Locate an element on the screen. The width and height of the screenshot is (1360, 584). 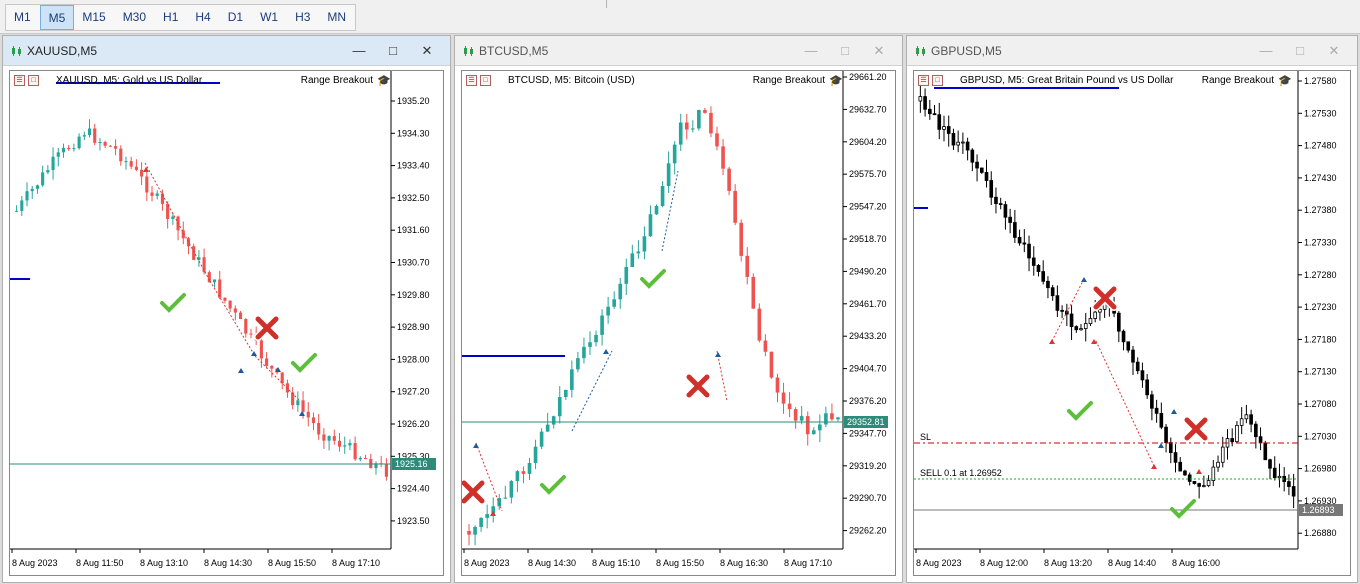
current-price-label: 29352.81 is located at coordinates (866, 422).